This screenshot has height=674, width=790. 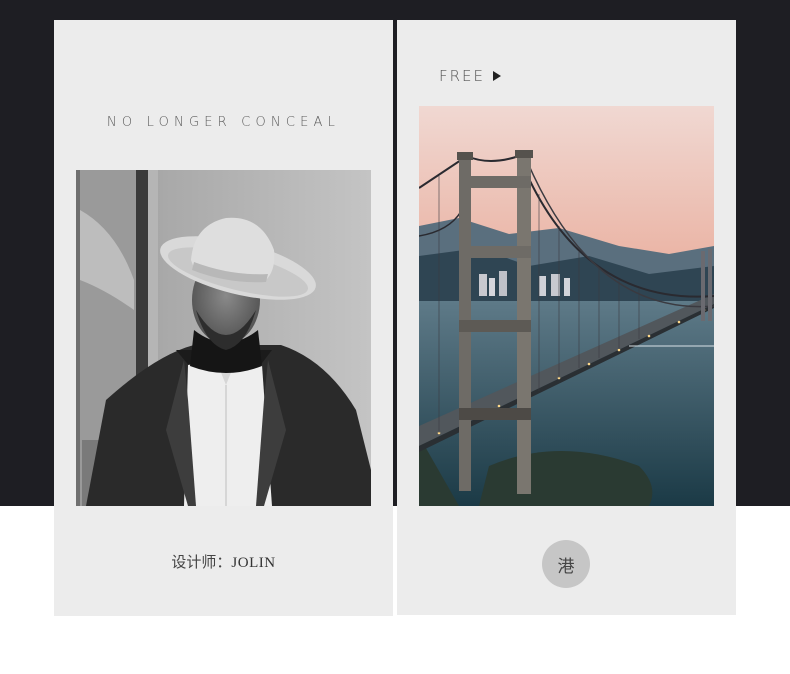 I want to click on designer-label: 设计师：, so click(x=201, y=562).